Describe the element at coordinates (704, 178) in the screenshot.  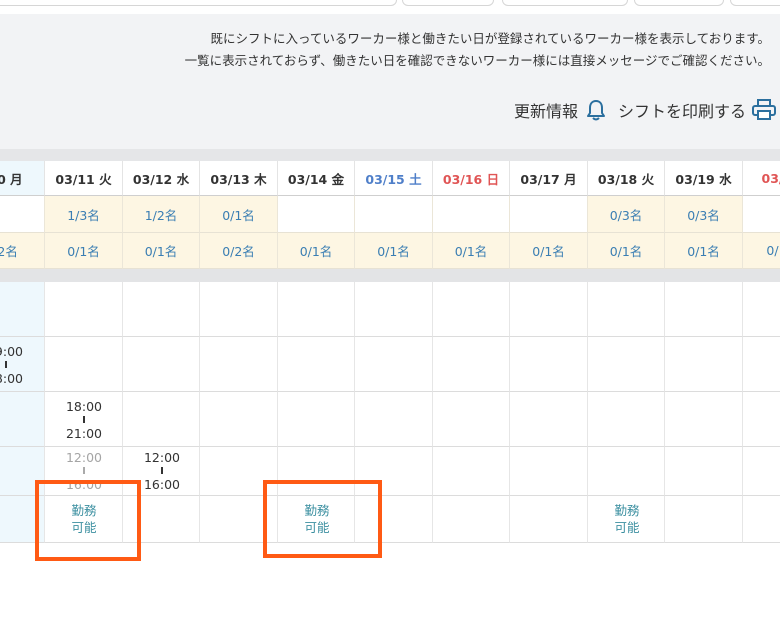
I see `day-header: 03/19 水` at that location.